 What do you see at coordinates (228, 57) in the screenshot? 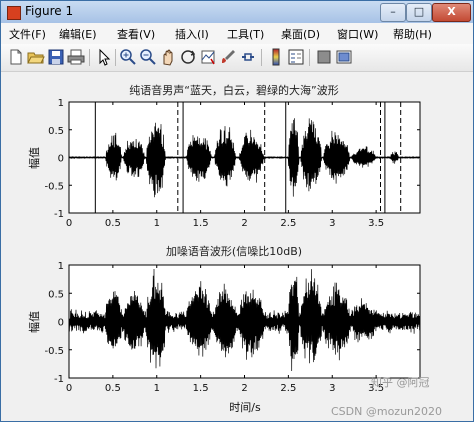
I see `brush-icon` at bounding box center [228, 57].